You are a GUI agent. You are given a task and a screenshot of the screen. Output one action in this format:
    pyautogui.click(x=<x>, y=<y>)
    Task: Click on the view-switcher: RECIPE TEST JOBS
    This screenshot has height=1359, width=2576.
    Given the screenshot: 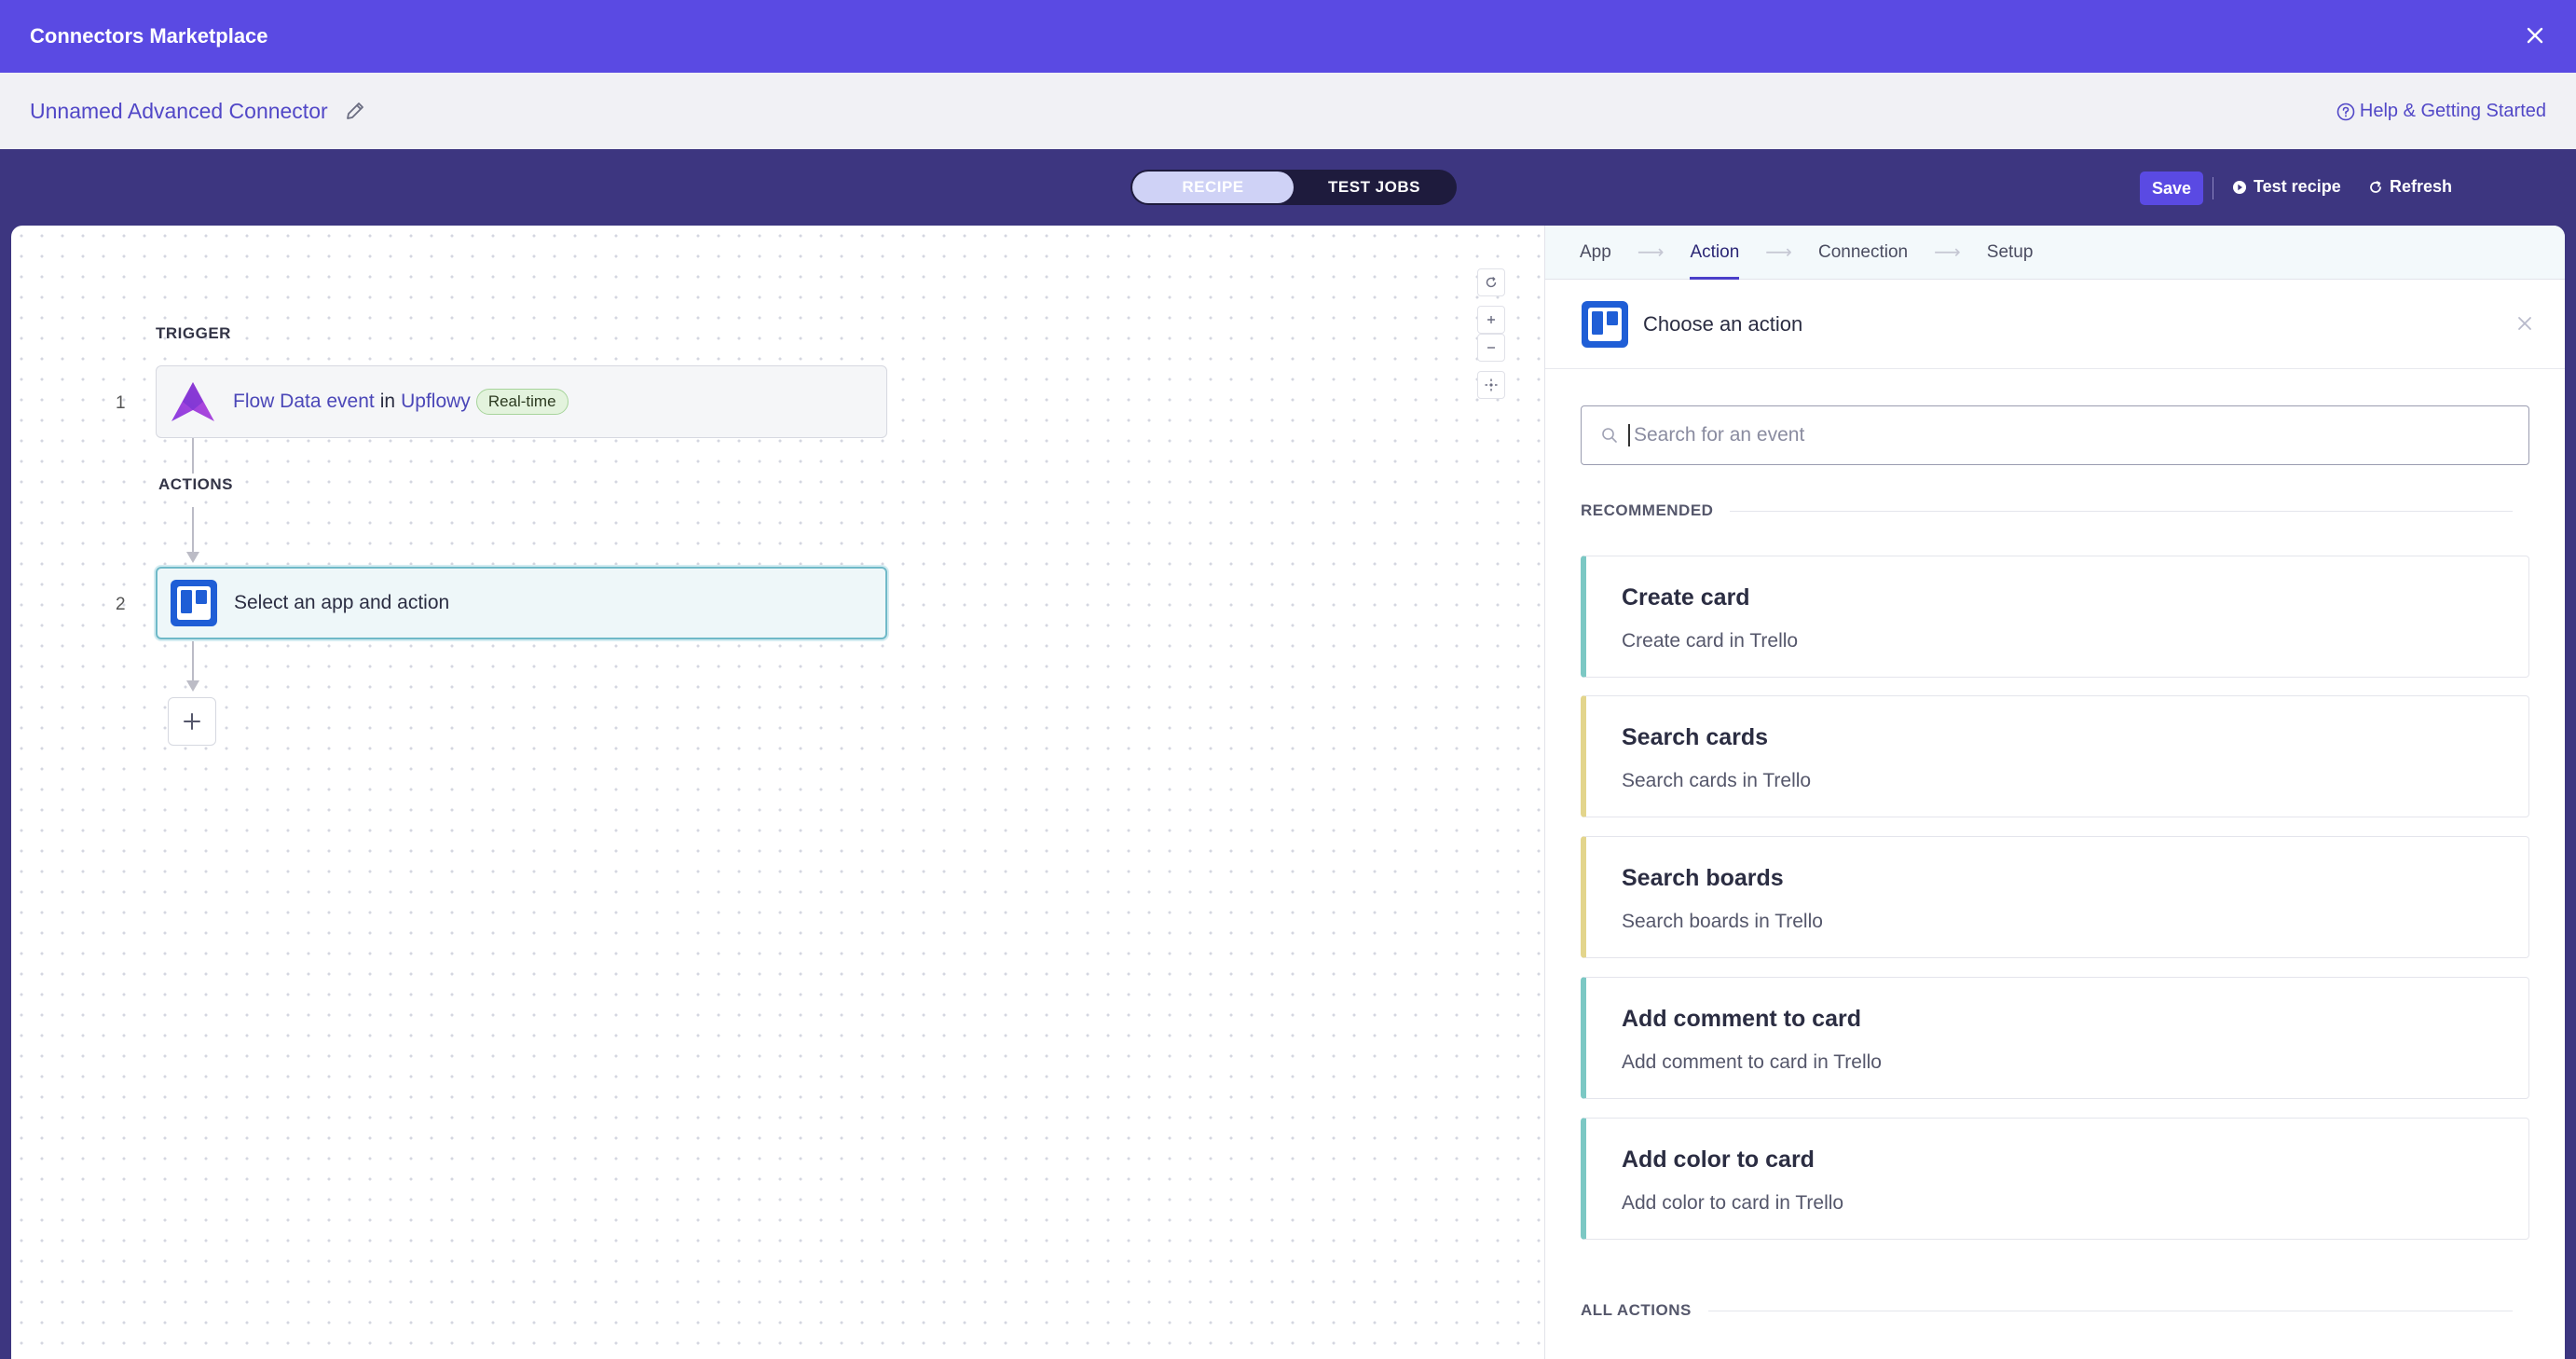 What is the action you would take?
    pyautogui.click(x=1293, y=187)
    